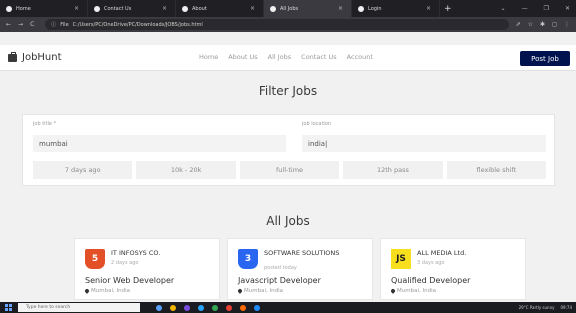  I want to click on browser-tab-contact: Contact Us ×, so click(132, 8).